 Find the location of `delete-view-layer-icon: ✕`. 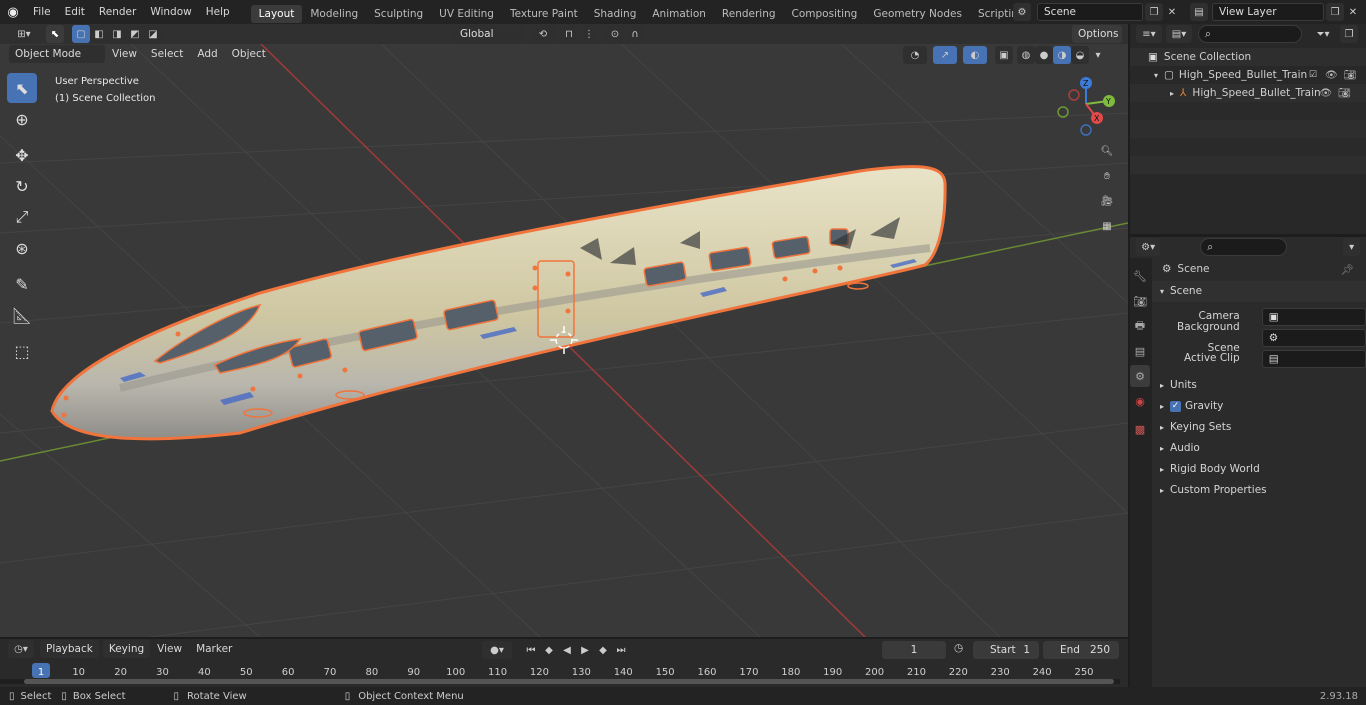

delete-view-layer-icon: ✕ is located at coordinates (1353, 12).